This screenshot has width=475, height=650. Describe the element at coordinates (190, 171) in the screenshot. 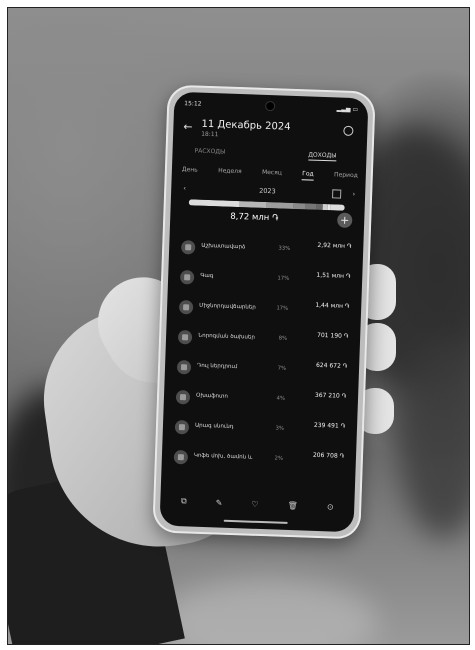

I see `period-tab: День` at that location.